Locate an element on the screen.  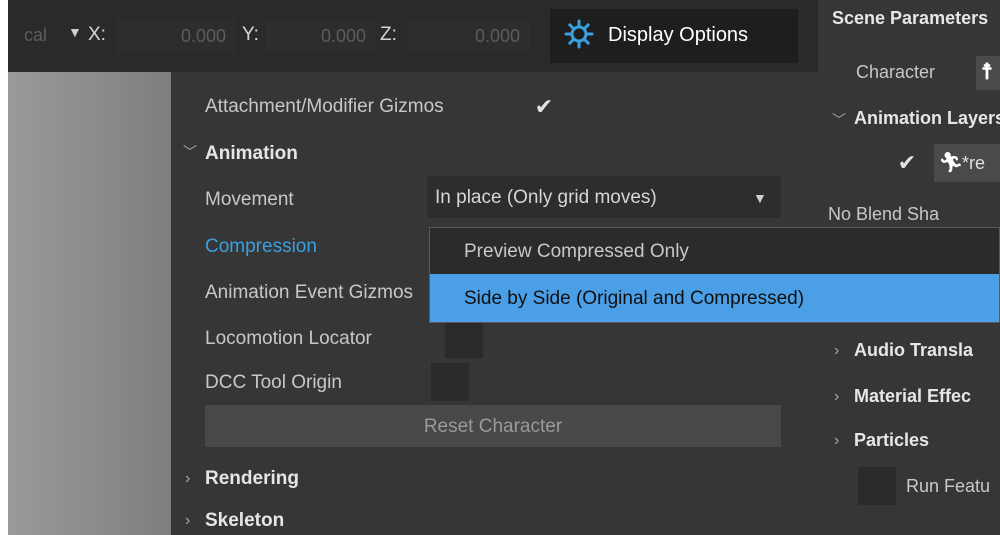
layer-name: *re is located at coordinates (974, 163).